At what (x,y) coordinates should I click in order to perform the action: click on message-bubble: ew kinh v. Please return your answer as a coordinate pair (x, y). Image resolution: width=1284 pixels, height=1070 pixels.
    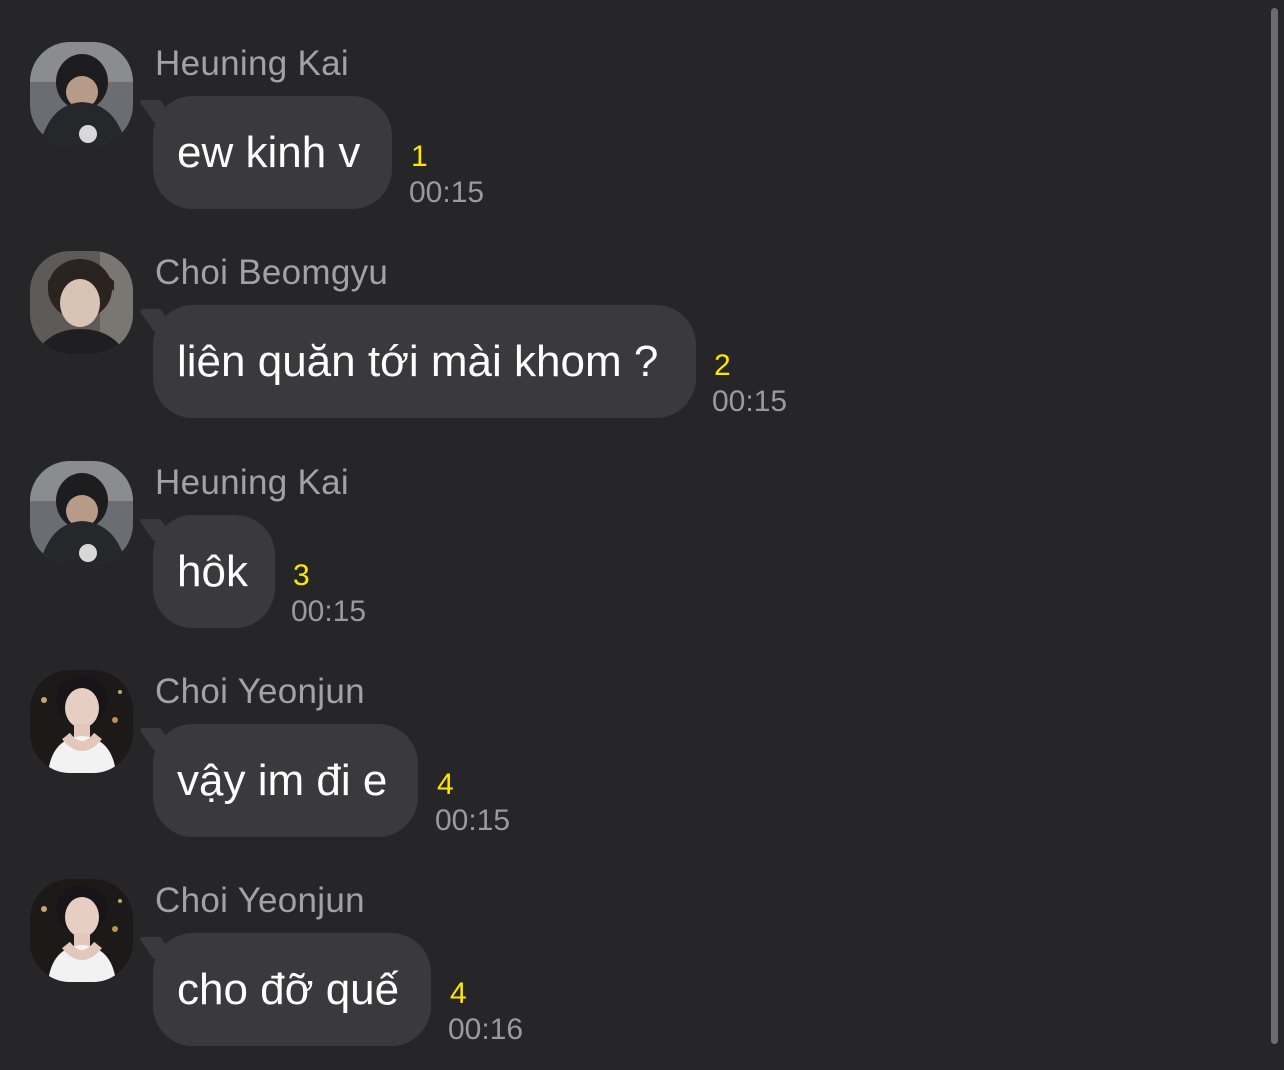
    Looking at the image, I should click on (272, 152).